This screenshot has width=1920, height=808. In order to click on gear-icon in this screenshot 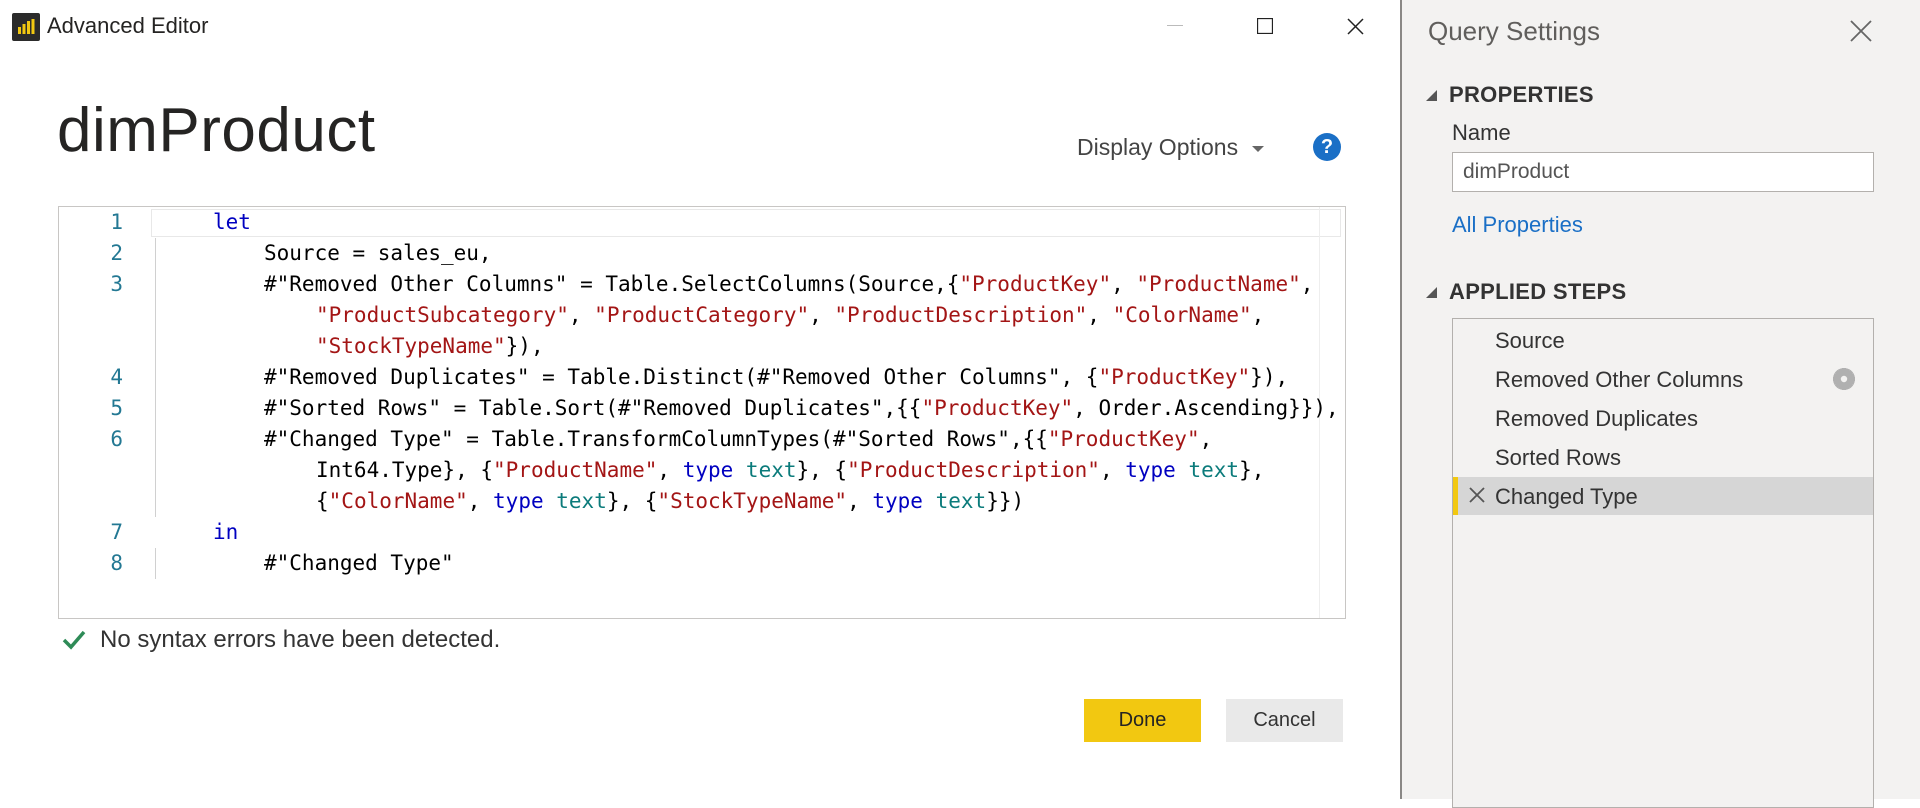, I will do `click(1844, 379)`.